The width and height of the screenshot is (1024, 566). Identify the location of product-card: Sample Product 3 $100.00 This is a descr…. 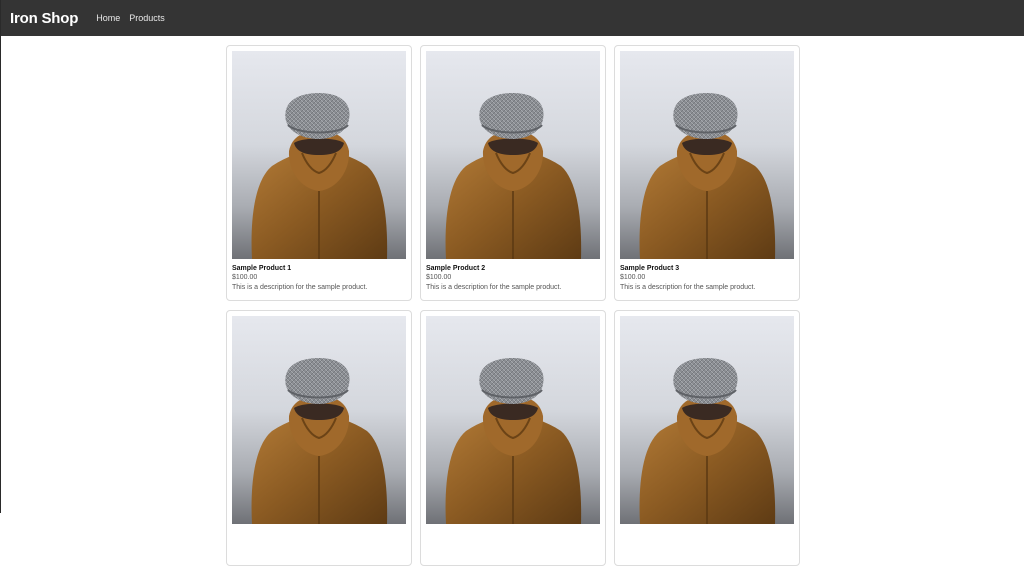
(707, 173).